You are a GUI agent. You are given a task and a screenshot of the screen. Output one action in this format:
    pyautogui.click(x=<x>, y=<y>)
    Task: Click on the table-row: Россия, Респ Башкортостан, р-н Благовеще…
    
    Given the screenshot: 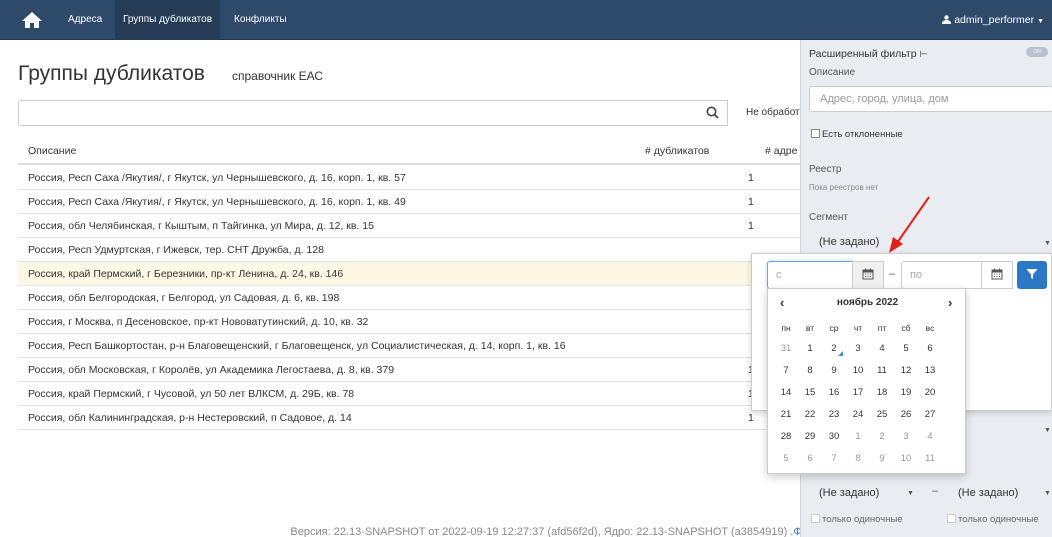 What is the action you would take?
    pyautogui.click(x=409, y=346)
    